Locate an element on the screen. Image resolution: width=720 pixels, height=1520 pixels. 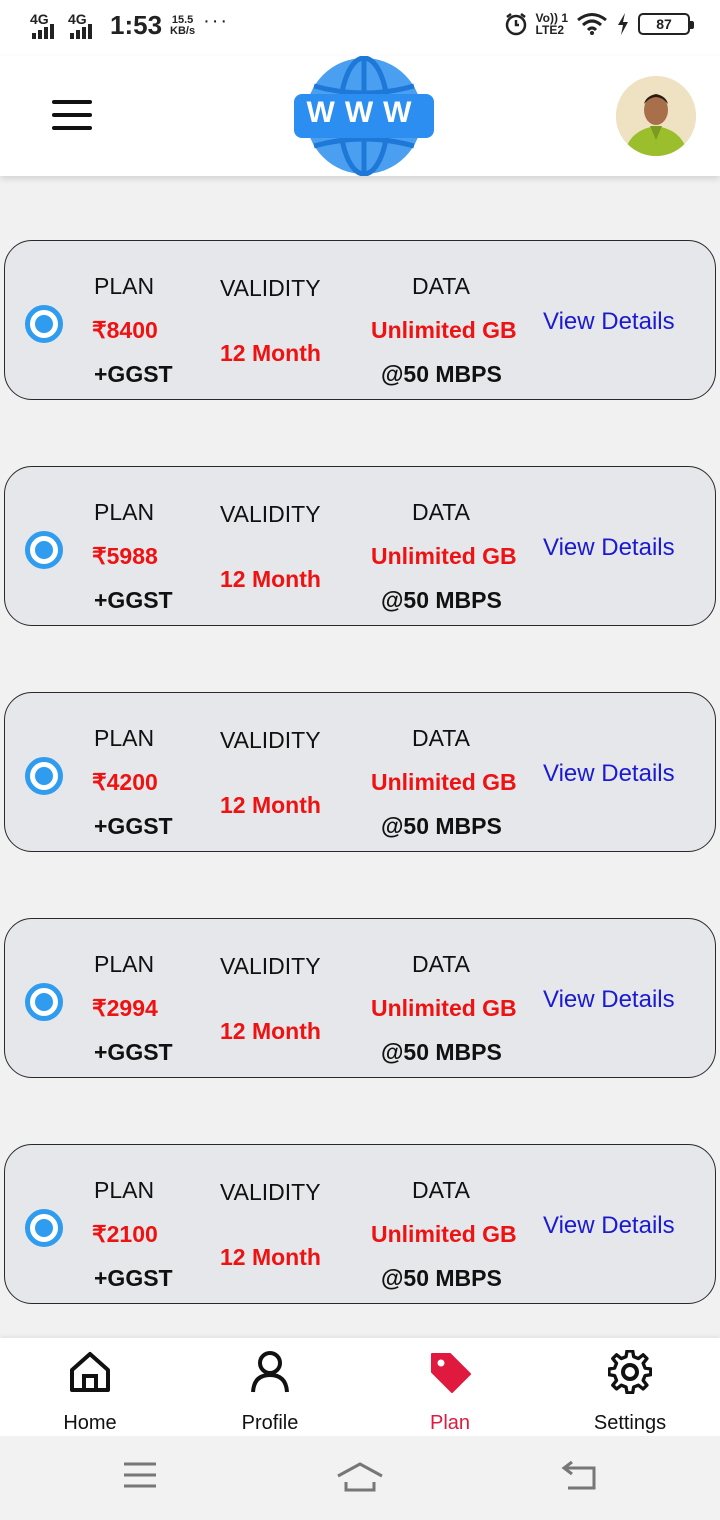
nav-item-settings: Settings is located at coordinates (630, 1387).